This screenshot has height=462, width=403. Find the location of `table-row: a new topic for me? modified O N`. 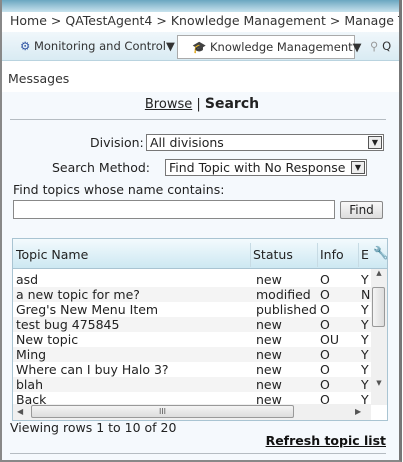

table-row: a new topic for me? modified O N is located at coordinates (192, 294).